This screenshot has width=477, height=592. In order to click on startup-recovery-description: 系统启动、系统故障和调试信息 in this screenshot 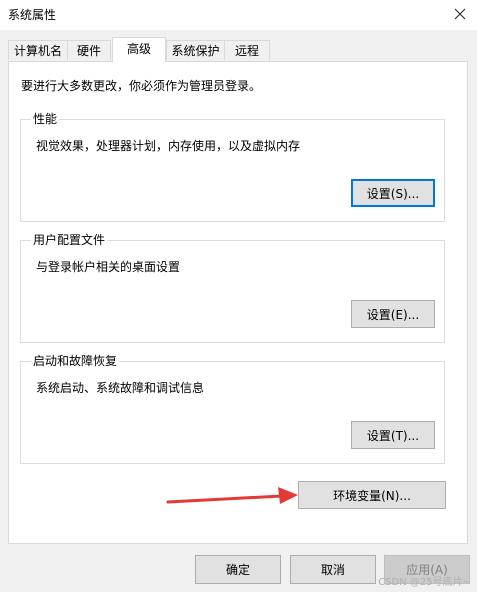, I will do `click(120, 388)`.